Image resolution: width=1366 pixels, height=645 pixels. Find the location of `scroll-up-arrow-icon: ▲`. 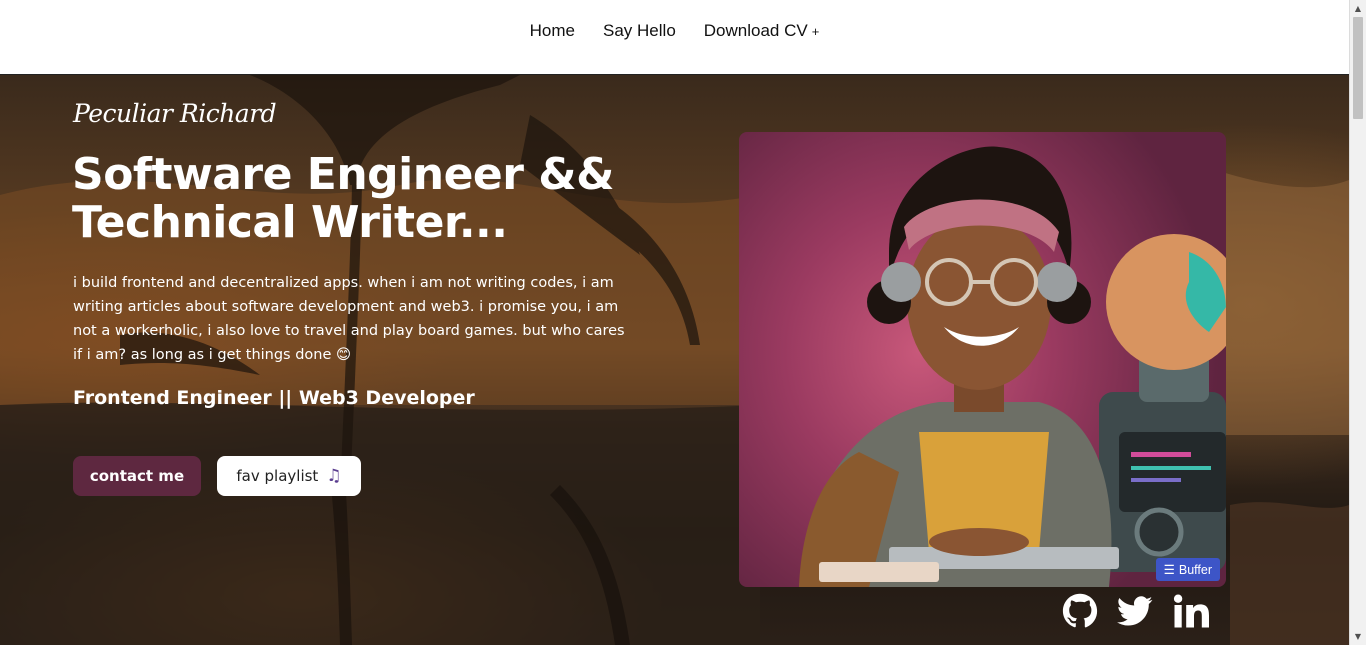

scroll-up-arrow-icon: ▲ is located at coordinates (1358, 8).